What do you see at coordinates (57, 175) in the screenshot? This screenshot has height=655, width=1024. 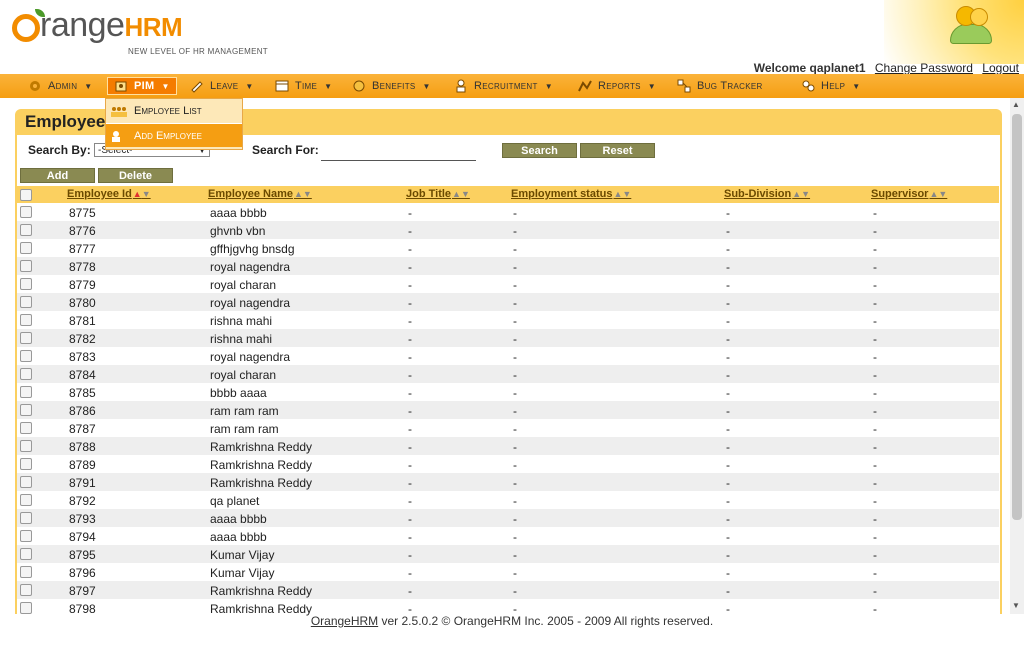 I see `add-button: Add` at bounding box center [57, 175].